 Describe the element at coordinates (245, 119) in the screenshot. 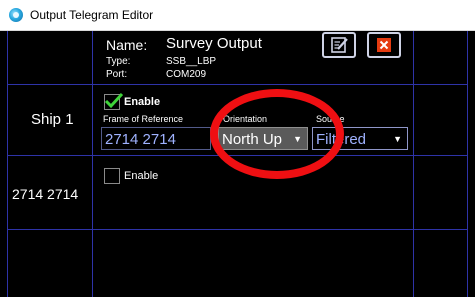

I see `orientation-label: Orientation` at that location.